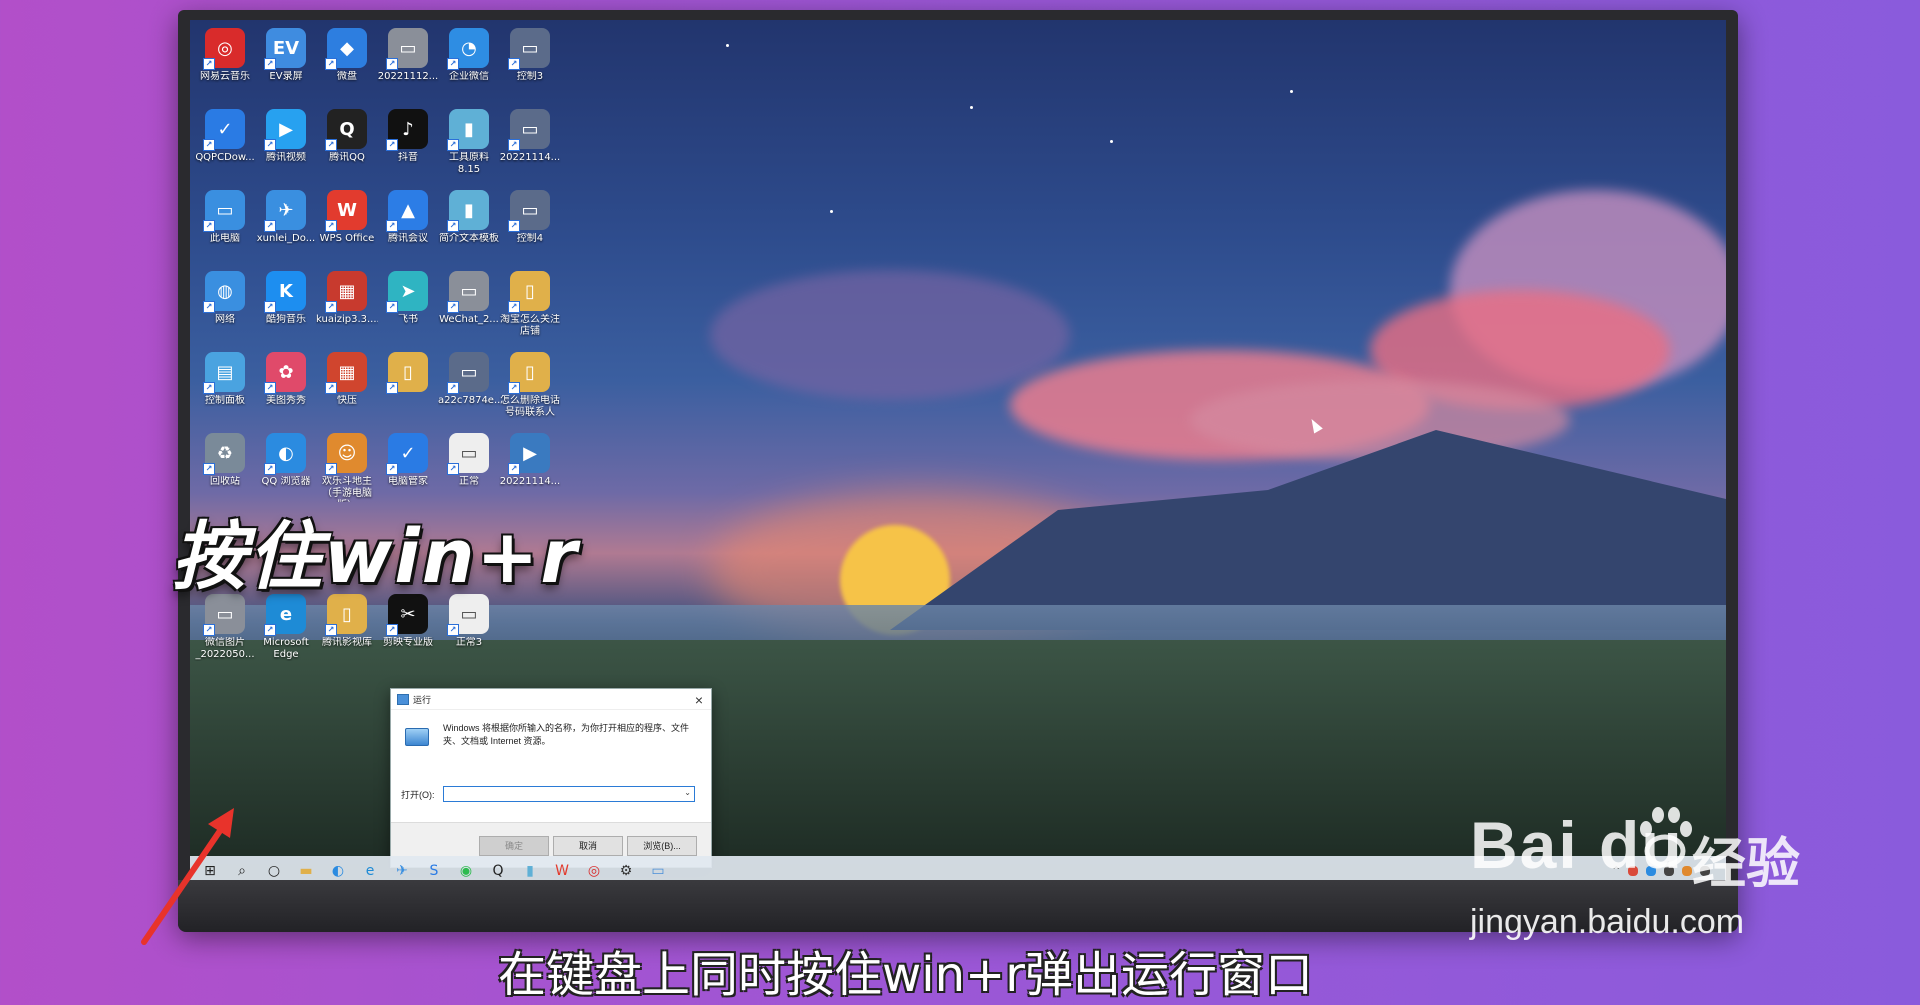  What do you see at coordinates (225, 319) in the screenshot?
I see `desktop-icon-label: 网络` at bounding box center [225, 319].